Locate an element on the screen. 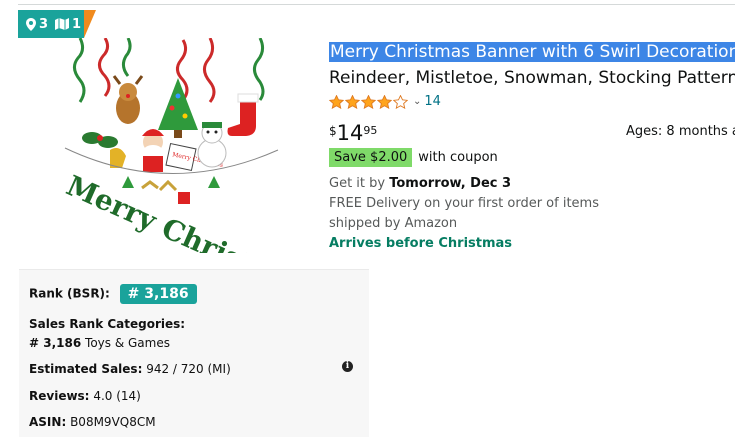  price-symbol: $ is located at coordinates (333, 131).